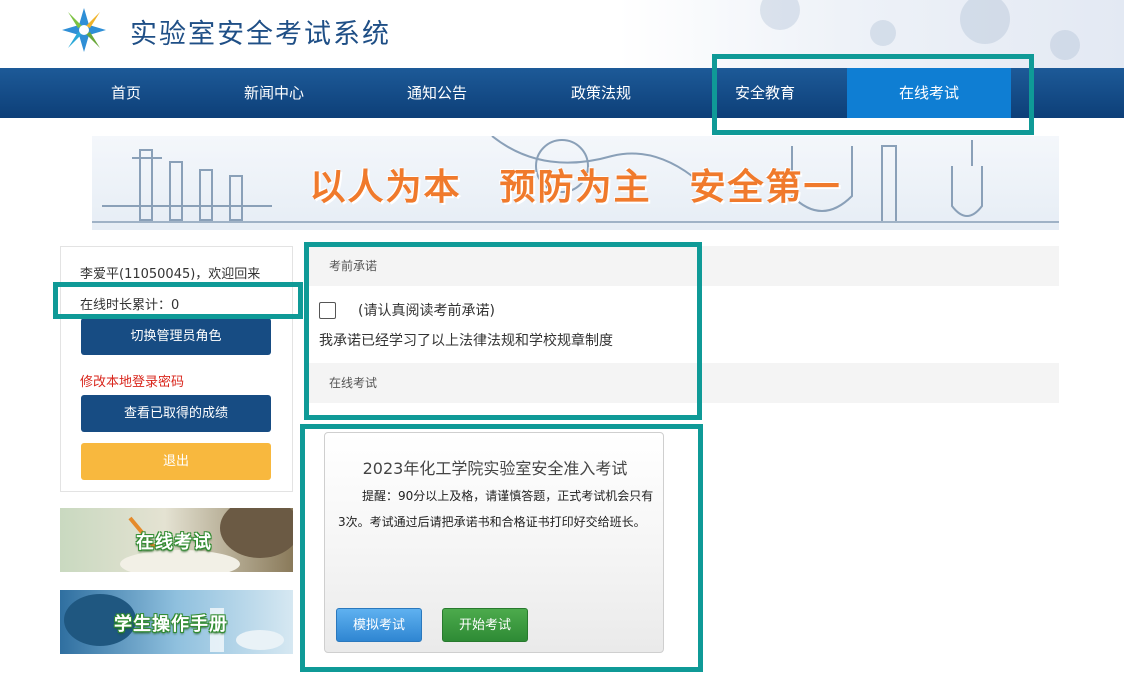 Image resolution: width=1124 pixels, height=687 pixels. I want to click on online-exam-promo-text: 在线考试, so click(174, 542).